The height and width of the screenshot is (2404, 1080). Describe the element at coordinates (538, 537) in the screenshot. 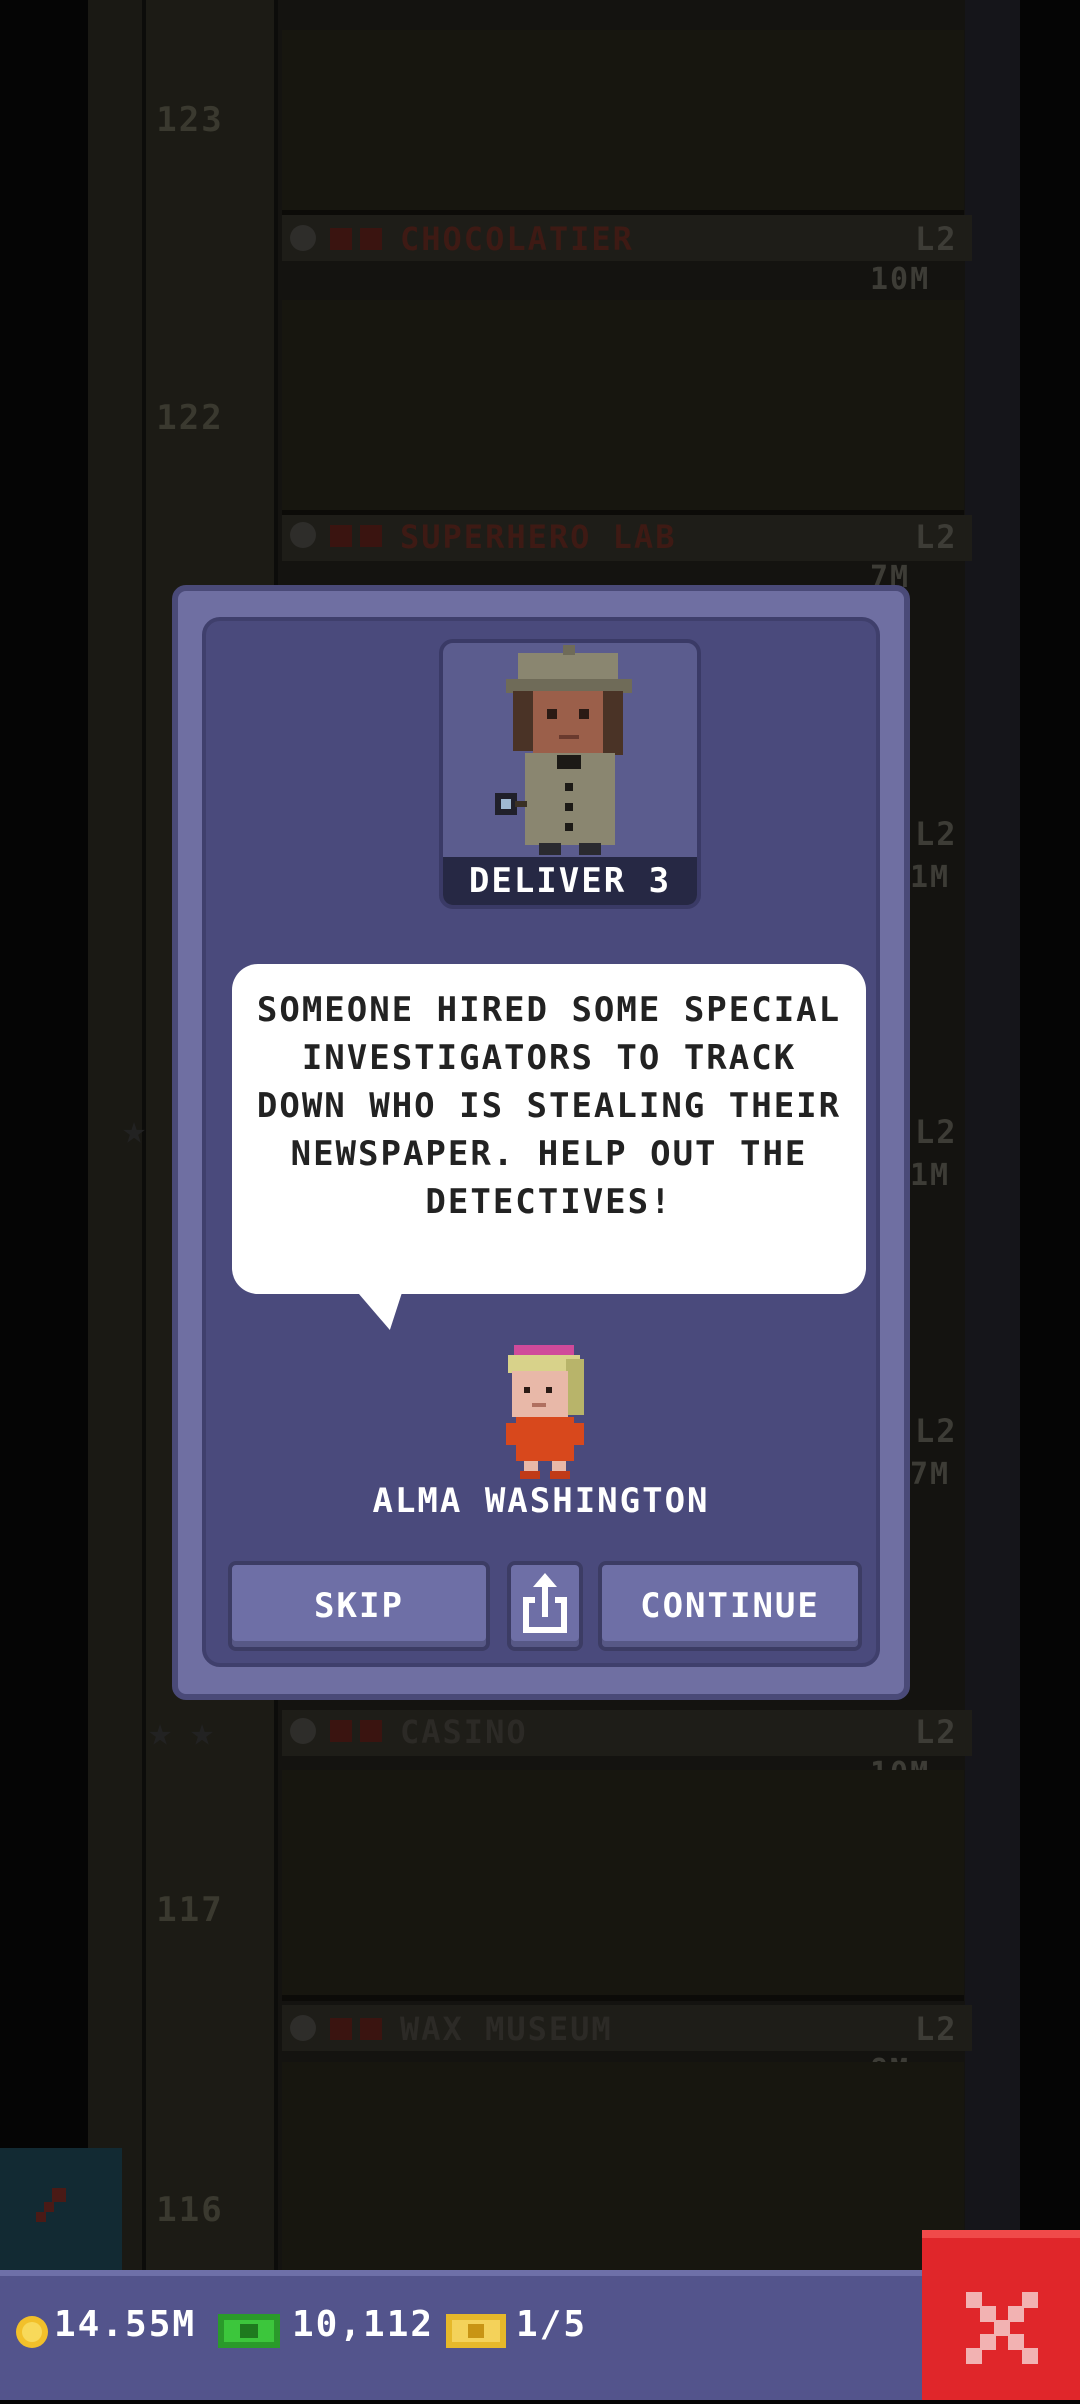

I see `floor-name: SUPERHERO LAB` at that location.